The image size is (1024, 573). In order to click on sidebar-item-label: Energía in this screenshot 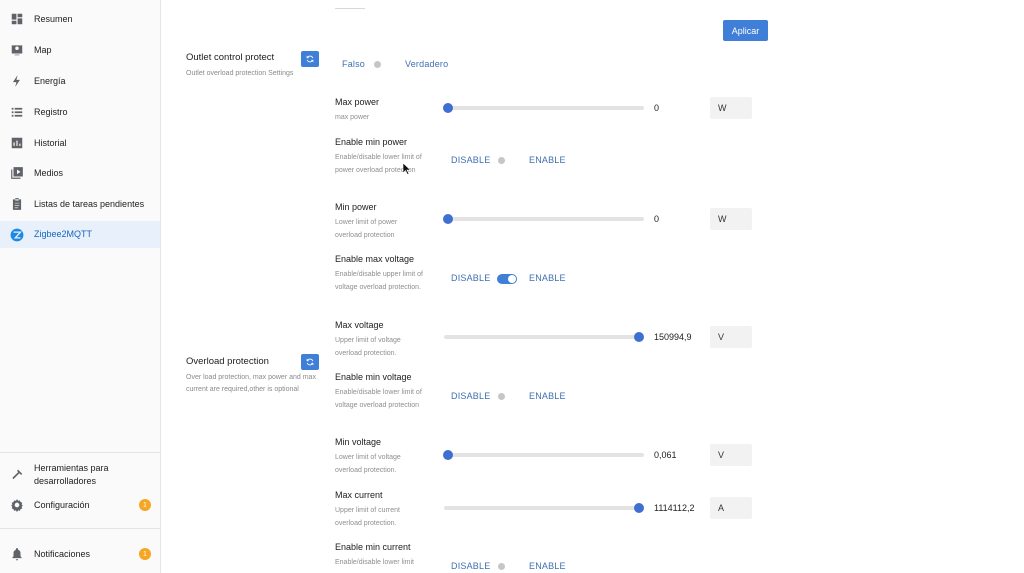, I will do `click(50, 80)`.